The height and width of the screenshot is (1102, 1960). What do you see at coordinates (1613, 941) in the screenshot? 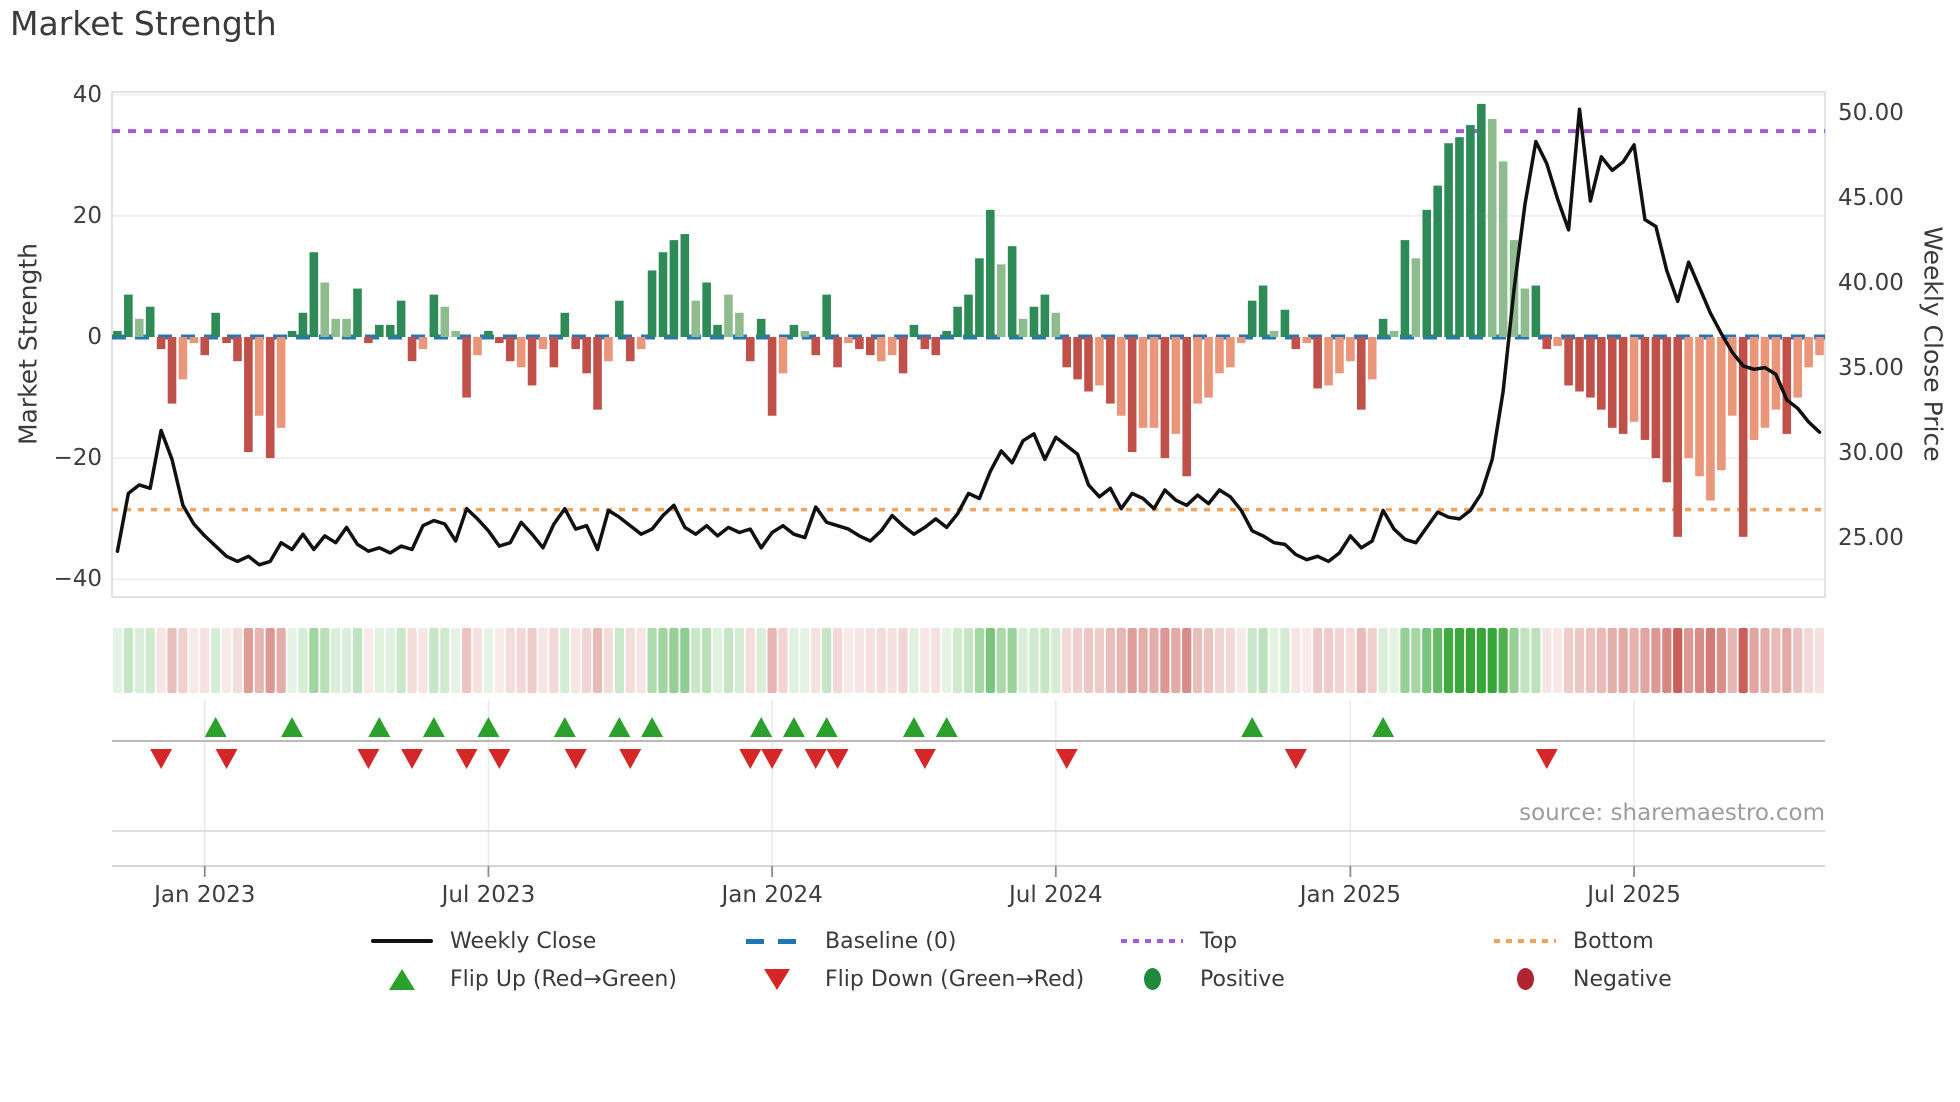
I see `legend-label: Bottom` at bounding box center [1613, 941].